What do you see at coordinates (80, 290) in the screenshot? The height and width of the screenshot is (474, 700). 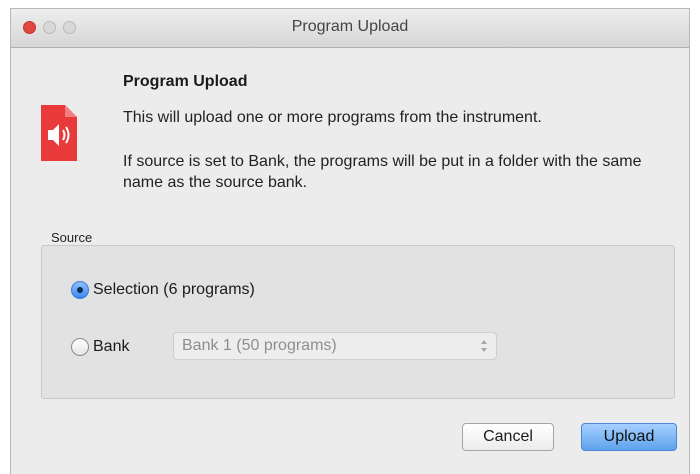 I see `selection-radio-button` at bounding box center [80, 290].